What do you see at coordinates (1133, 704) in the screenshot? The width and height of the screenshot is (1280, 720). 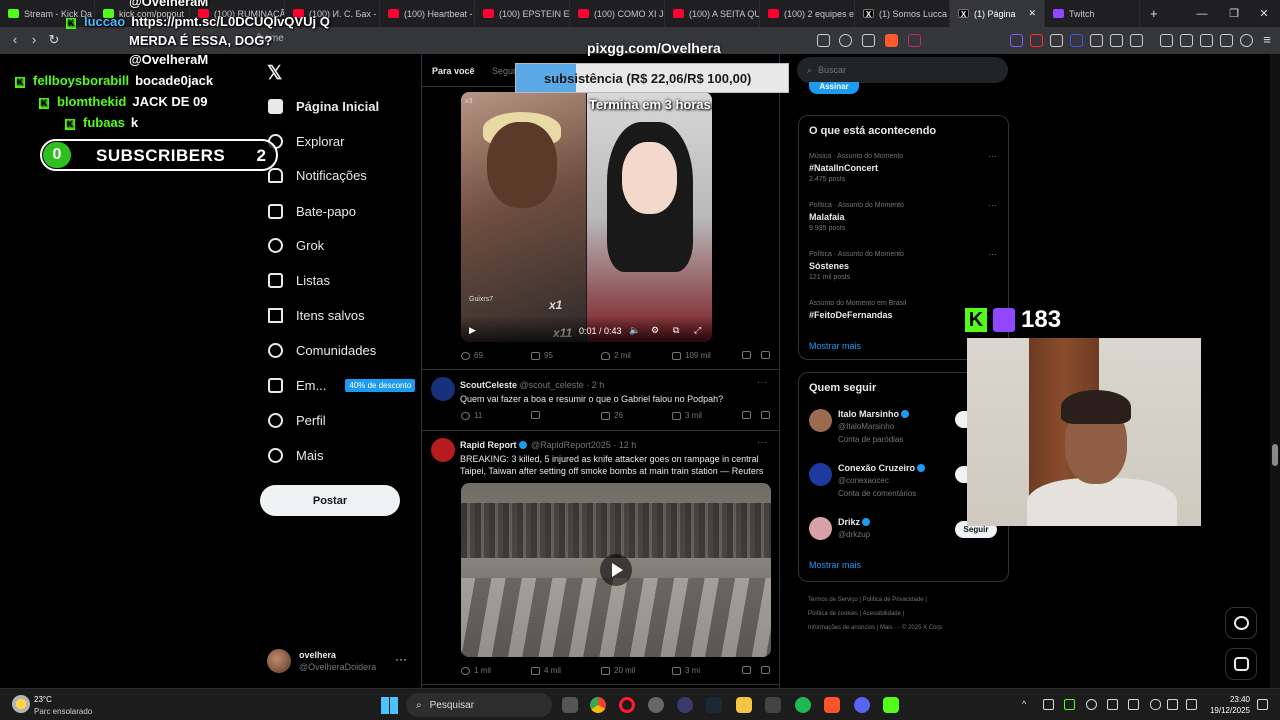 I see `bluetooth-icon` at bounding box center [1133, 704].